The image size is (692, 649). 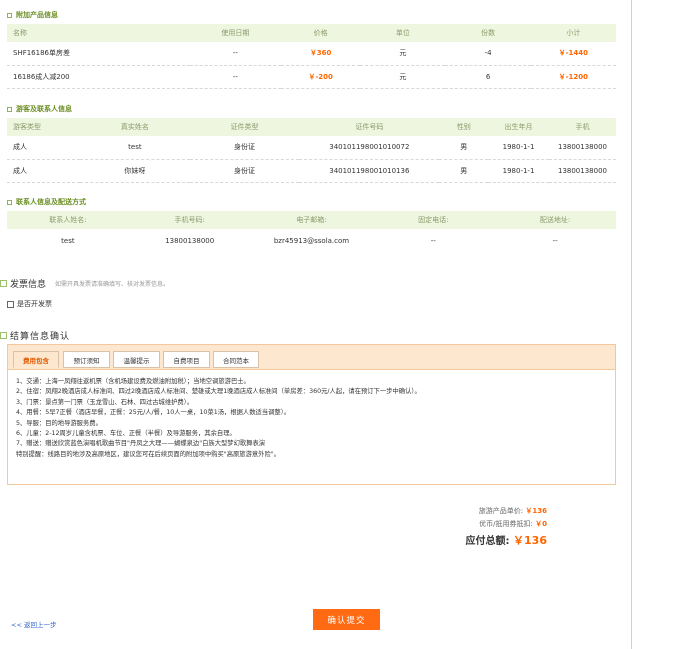 I want to click on contact-phone: --, so click(x=433, y=240).